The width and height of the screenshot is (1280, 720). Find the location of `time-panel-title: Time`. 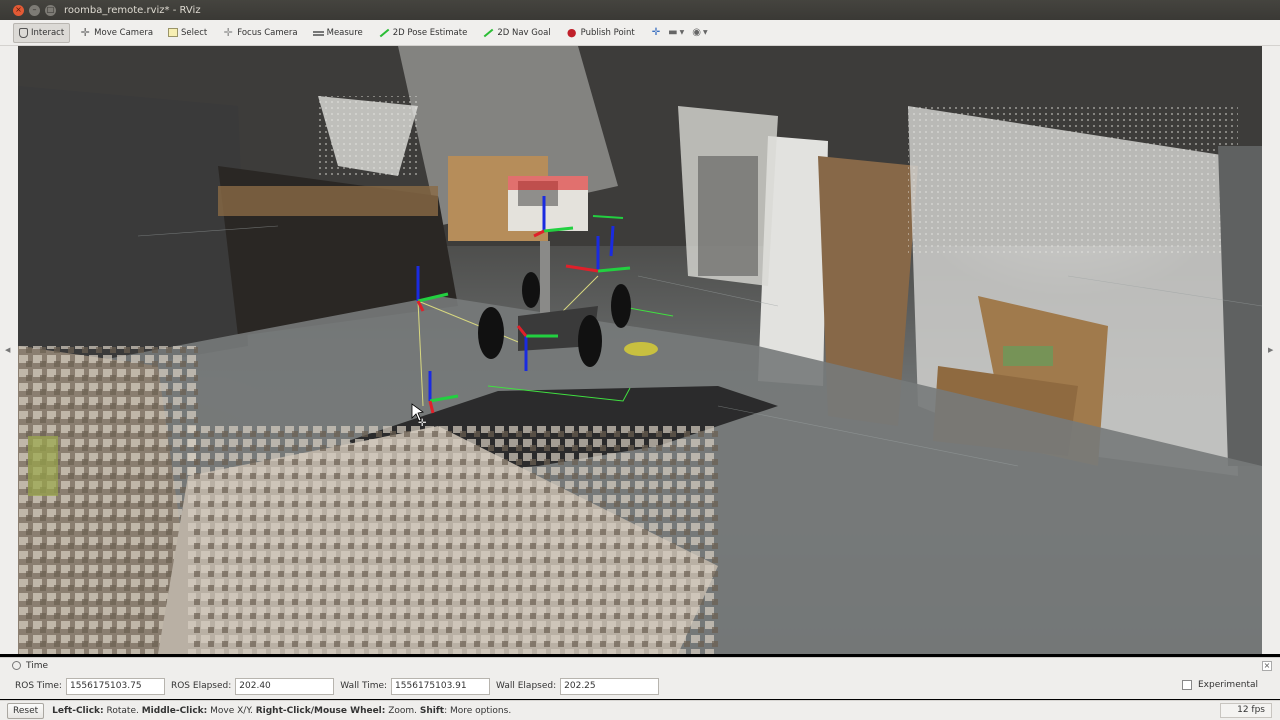

time-panel-title: Time is located at coordinates (37, 665).